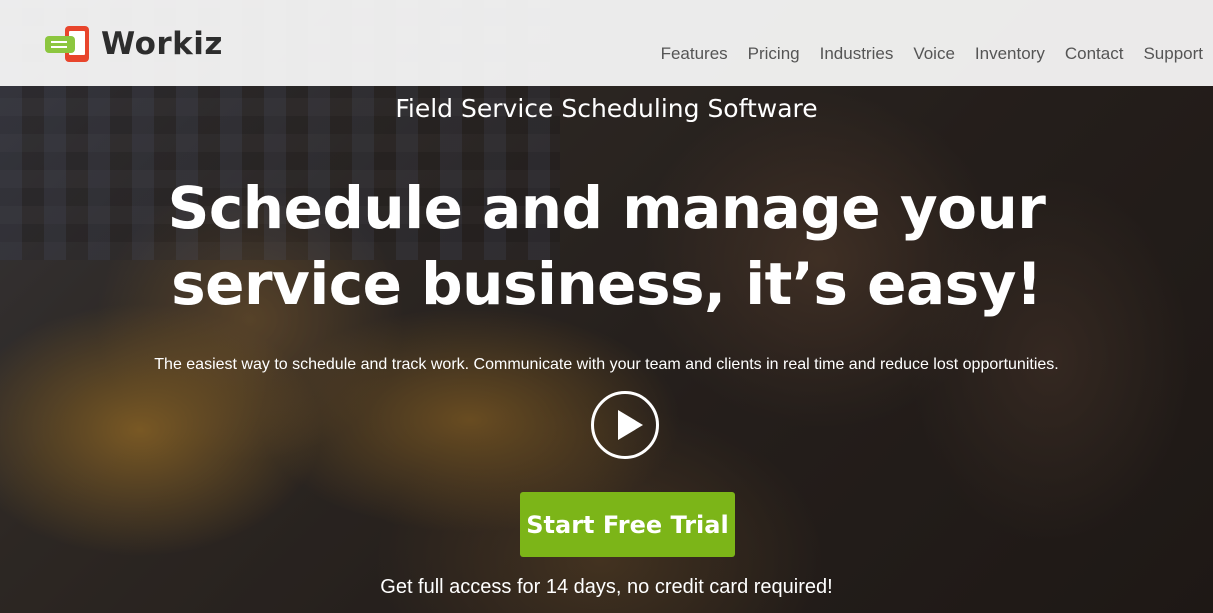 The image size is (1213, 613). Describe the element at coordinates (774, 54) in the screenshot. I see `nav-item-pricing: Pricing` at that location.